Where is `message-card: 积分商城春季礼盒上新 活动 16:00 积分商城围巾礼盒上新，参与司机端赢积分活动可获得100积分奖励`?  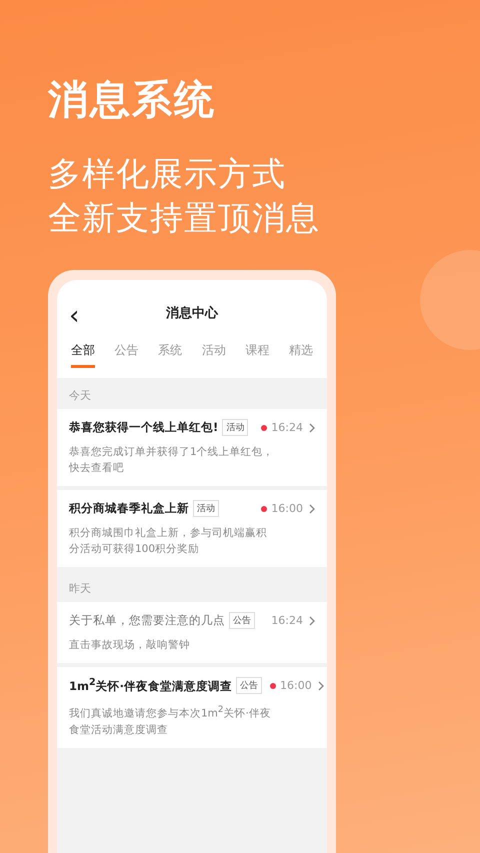
message-card: 积分商城春季礼盒上新 活动 16:00 积分商城围巾礼盒上新，参与司机端赢积分活动可获得100积分奖励 is located at coordinates (192, 528).